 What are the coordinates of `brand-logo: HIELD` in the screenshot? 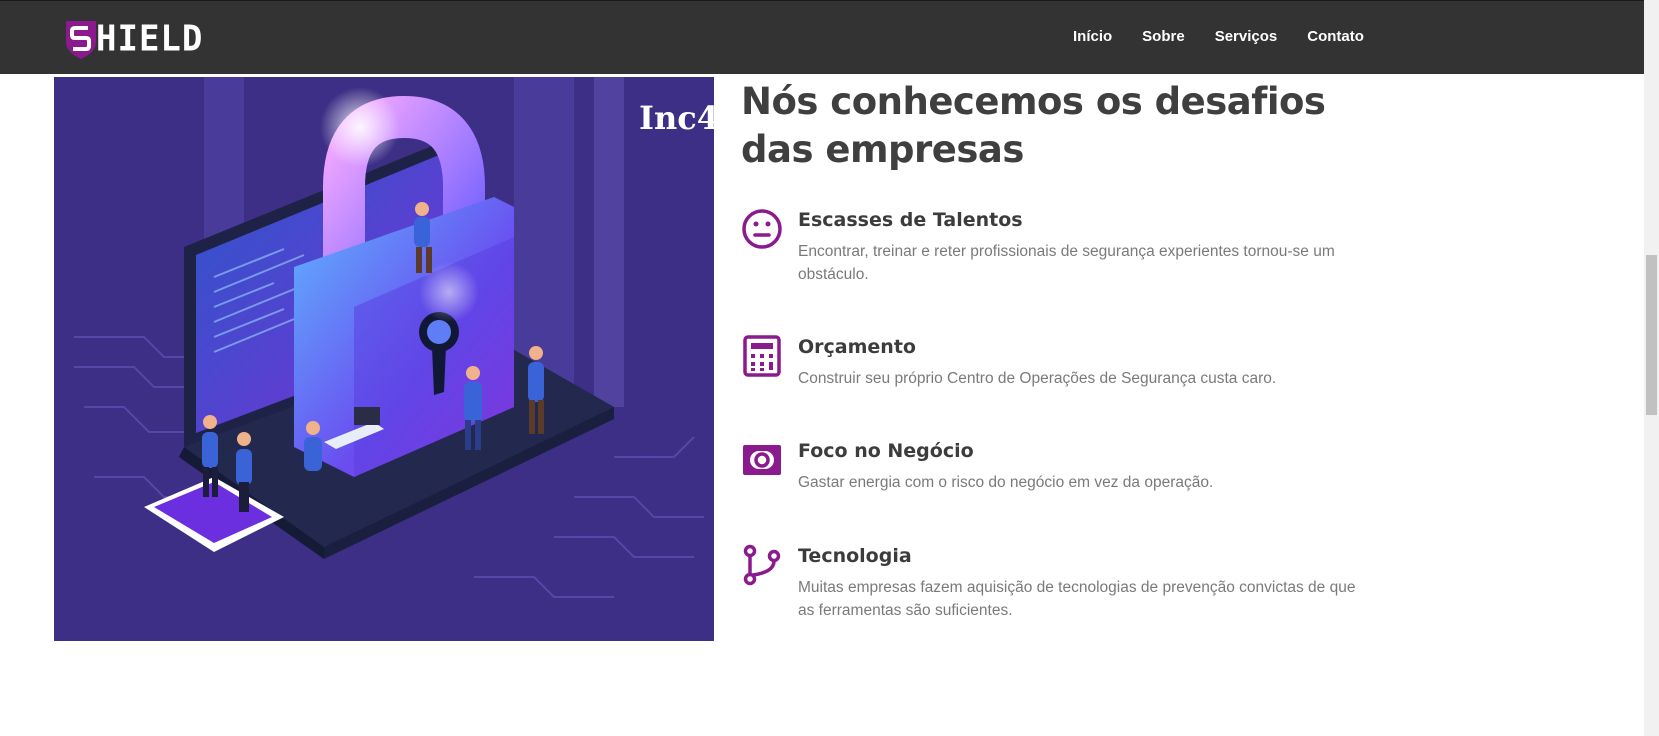 It's located at (133, 39).